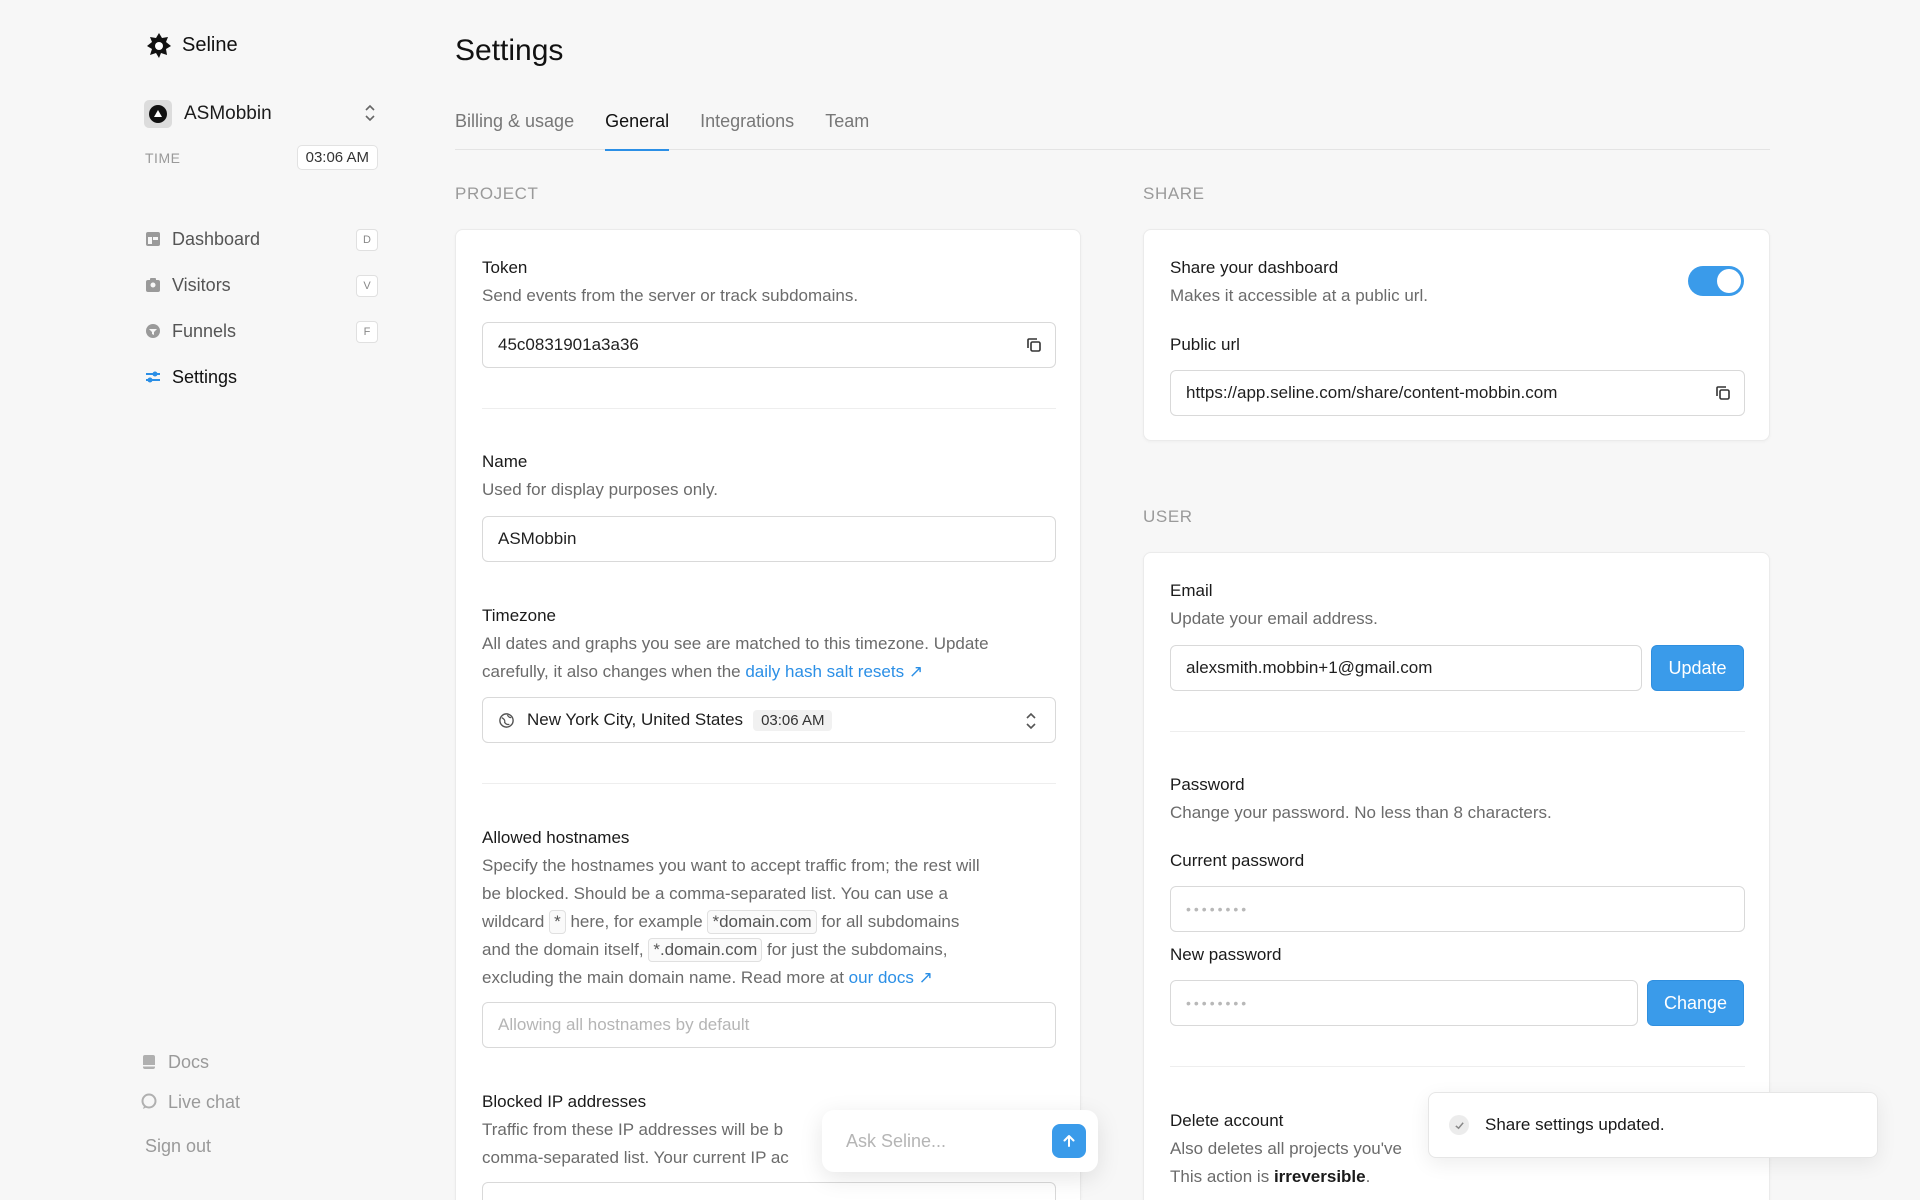  Describe the element at coordinates (153, 331) in the screenshot. I see `funnels-icon` at that location.